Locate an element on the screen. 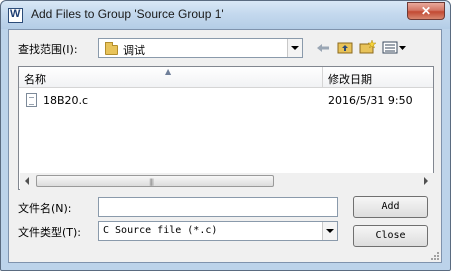 The image size is (451, 271). lookin-value: 调试 is located at coordinates (134, 50).